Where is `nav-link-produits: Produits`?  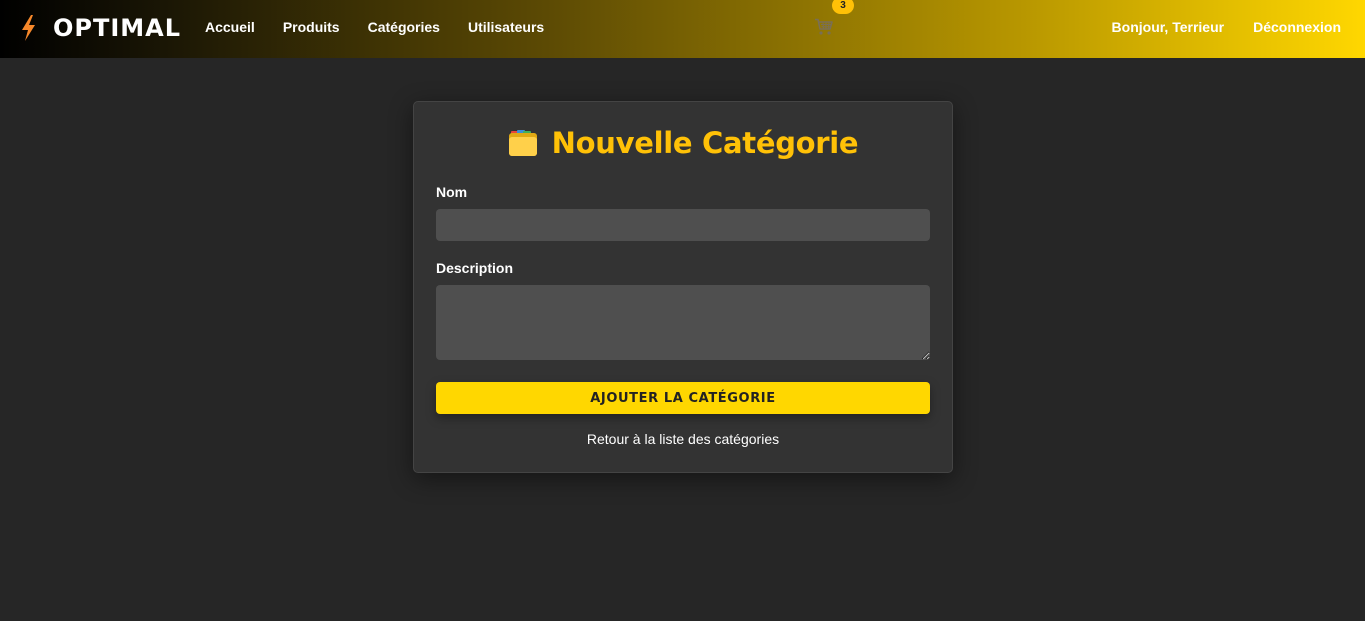 nav-link-produits: Produits is located at coordinates (311, 27).